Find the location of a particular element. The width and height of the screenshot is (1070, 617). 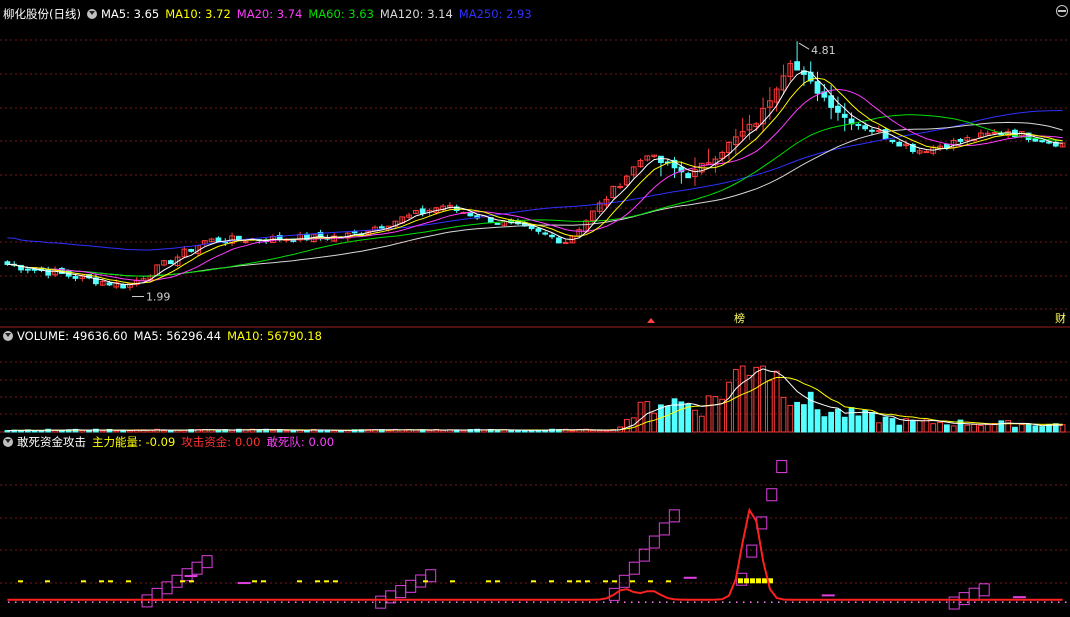

ma-label-3: MA60: 3.63 is located at coordinates (341, 14).